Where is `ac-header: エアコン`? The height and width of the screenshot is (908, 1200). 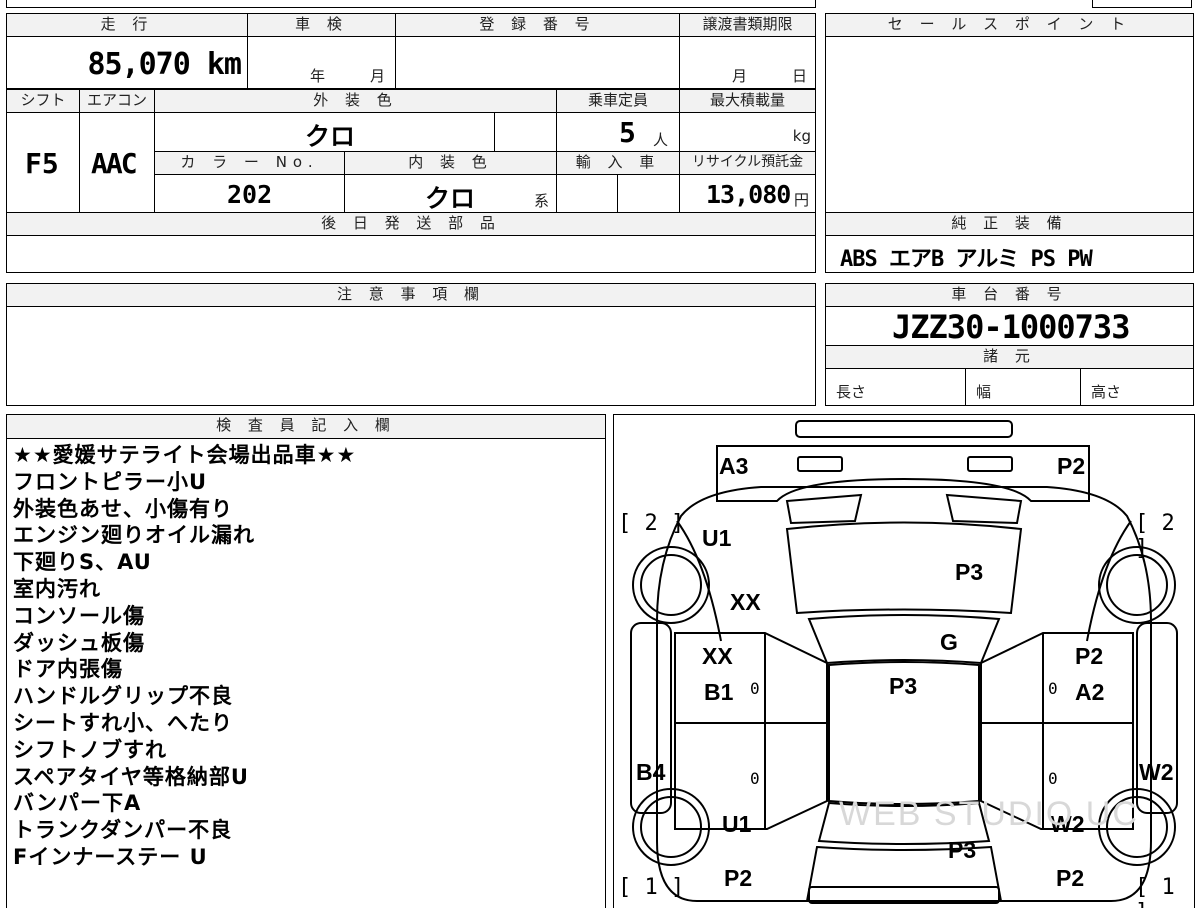
ac-header: エアコン is located at coordinates (117, 101).